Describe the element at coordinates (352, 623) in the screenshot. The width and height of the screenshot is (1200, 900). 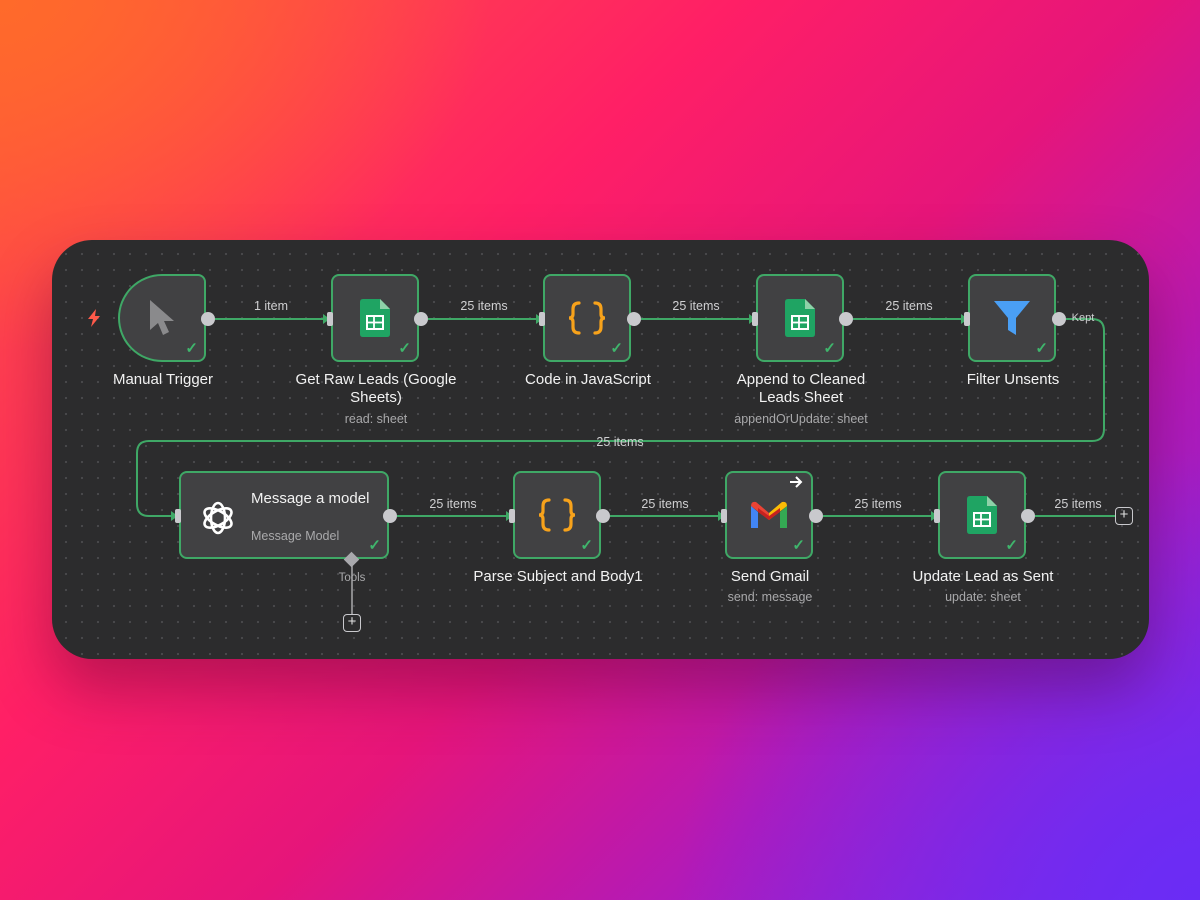
I see `add-tool-button: +` at that location.